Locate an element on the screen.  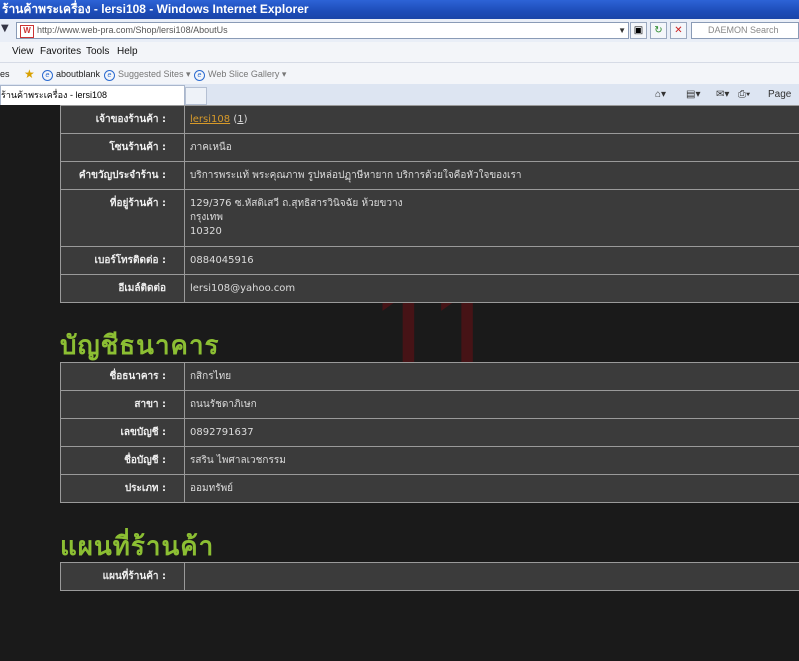
zone-label: โซนร้านค้า : is located at coordinates (122, 147).